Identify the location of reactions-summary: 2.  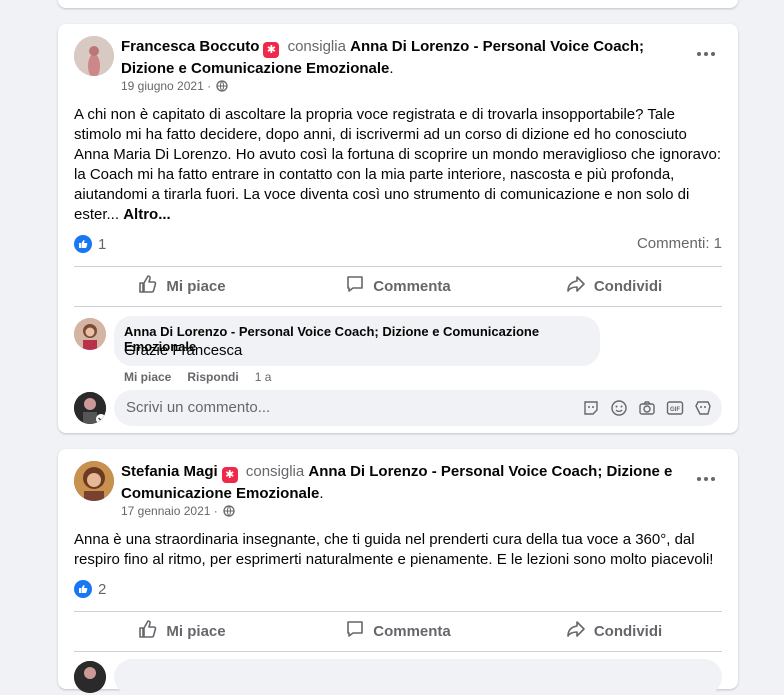
(90, 589).